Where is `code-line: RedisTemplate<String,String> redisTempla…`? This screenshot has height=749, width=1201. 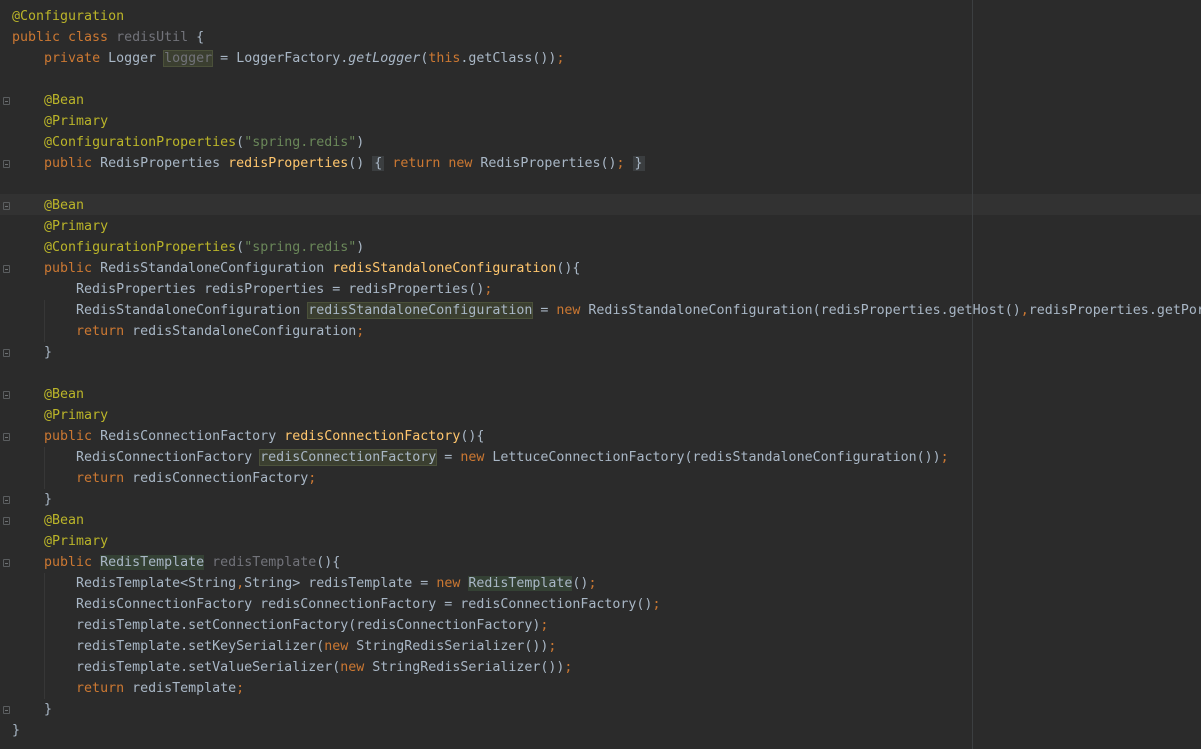 code-line: RedisTemplate<String,String> redisTempla… is located at coordinates (606, 583).